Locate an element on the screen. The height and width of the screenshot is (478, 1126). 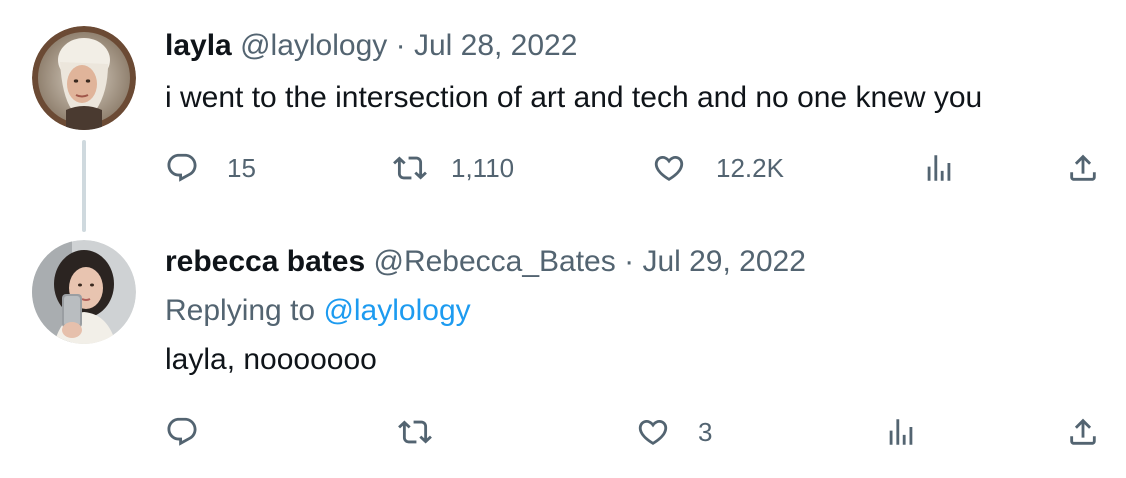
reply-button is located at coordinates (182, 432).